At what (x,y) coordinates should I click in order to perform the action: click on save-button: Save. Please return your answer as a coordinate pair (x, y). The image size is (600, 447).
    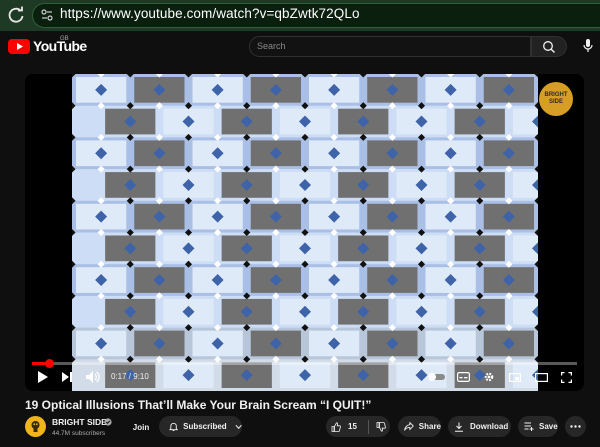
    Looking at the image, I should click on (538, 426).